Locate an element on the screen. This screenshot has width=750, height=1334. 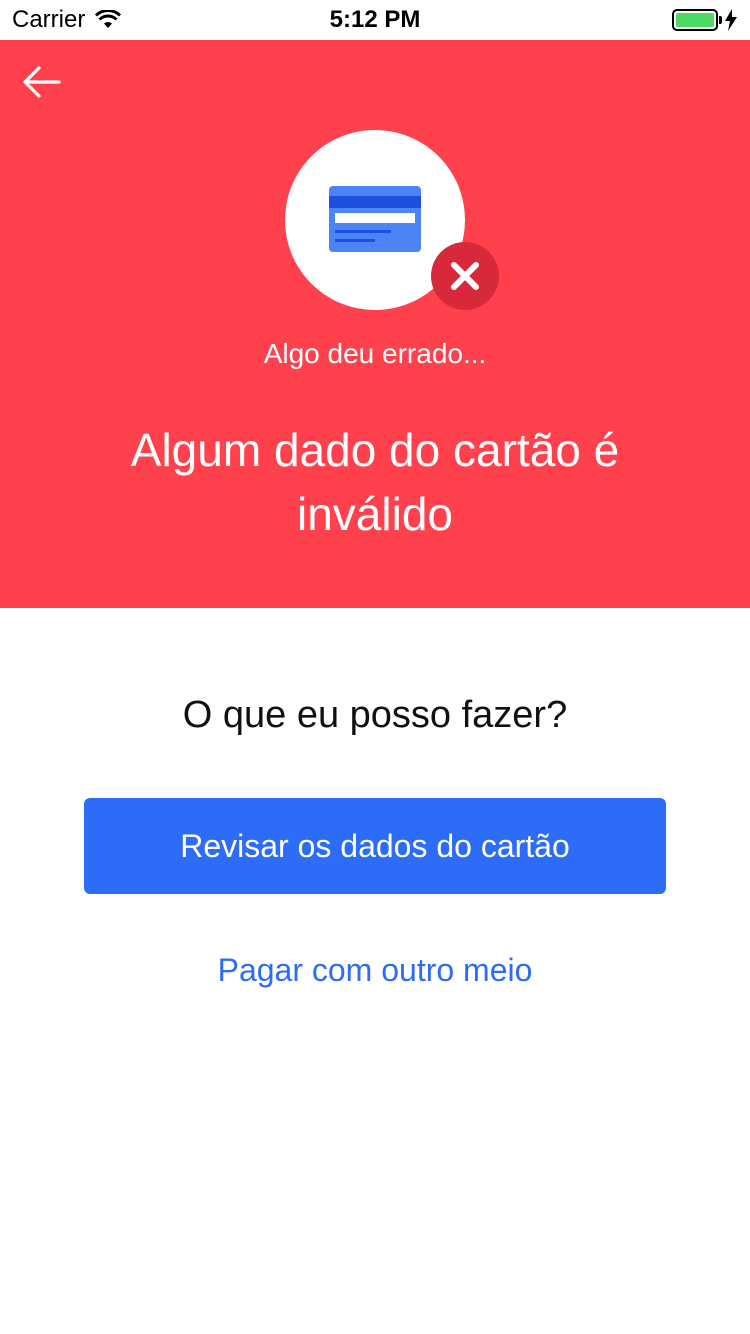
back-button is located at coordinates (42, 82).